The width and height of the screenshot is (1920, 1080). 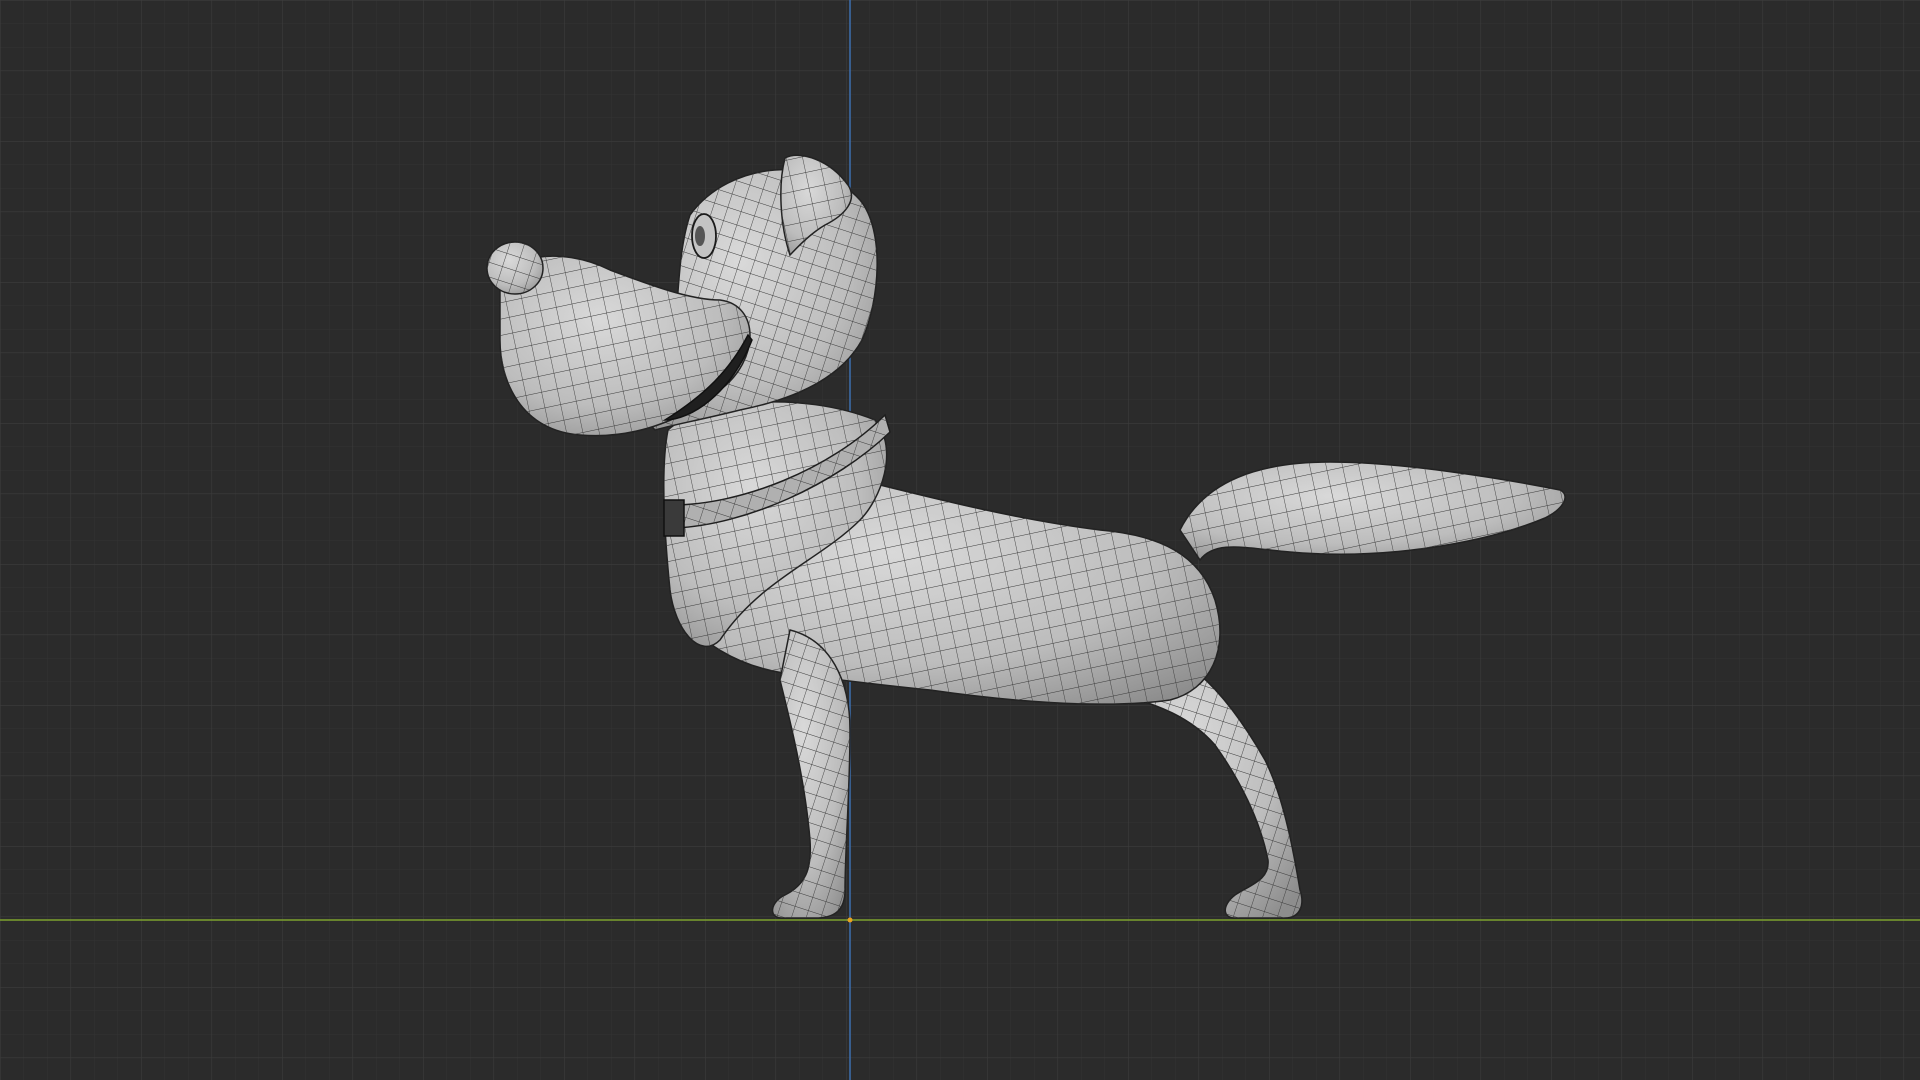 I want to click on collar-buckle, so click(x=674, y=518).